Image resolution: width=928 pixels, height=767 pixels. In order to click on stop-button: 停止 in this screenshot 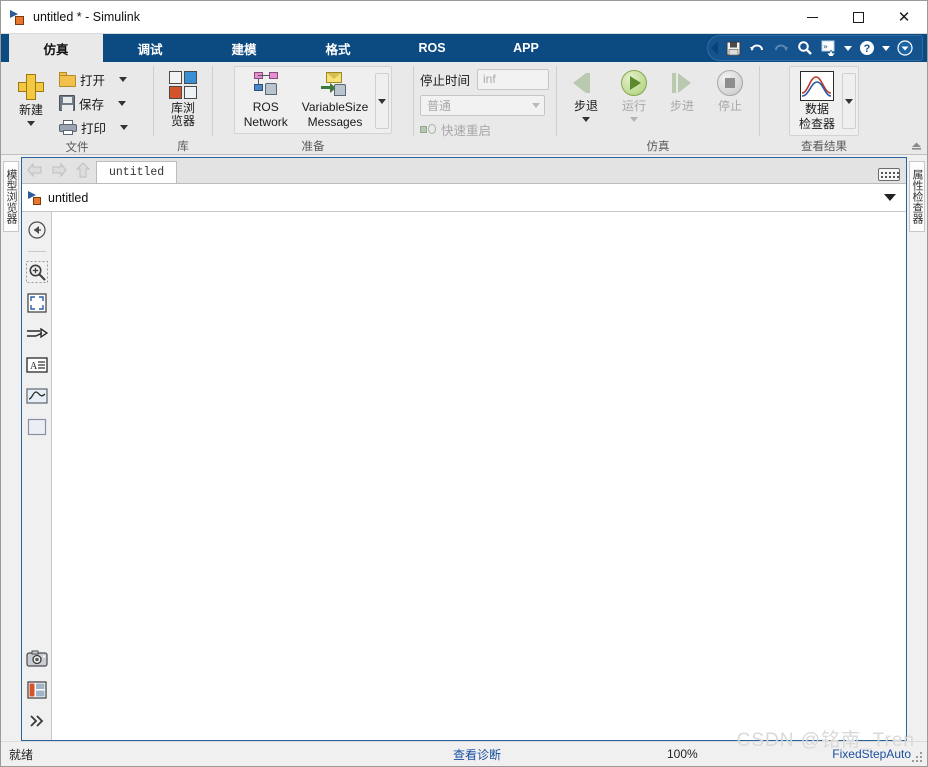, I will do `click(730, 90)`.